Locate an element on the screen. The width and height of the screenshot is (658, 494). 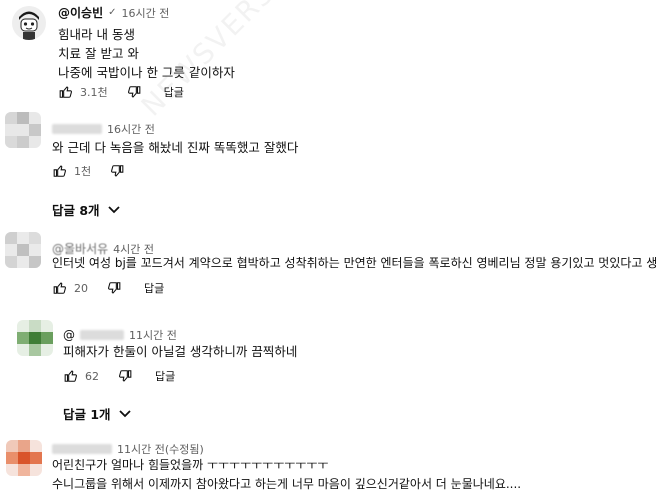
comment-actions: 62 답글 is located at coordinates (119, 376).